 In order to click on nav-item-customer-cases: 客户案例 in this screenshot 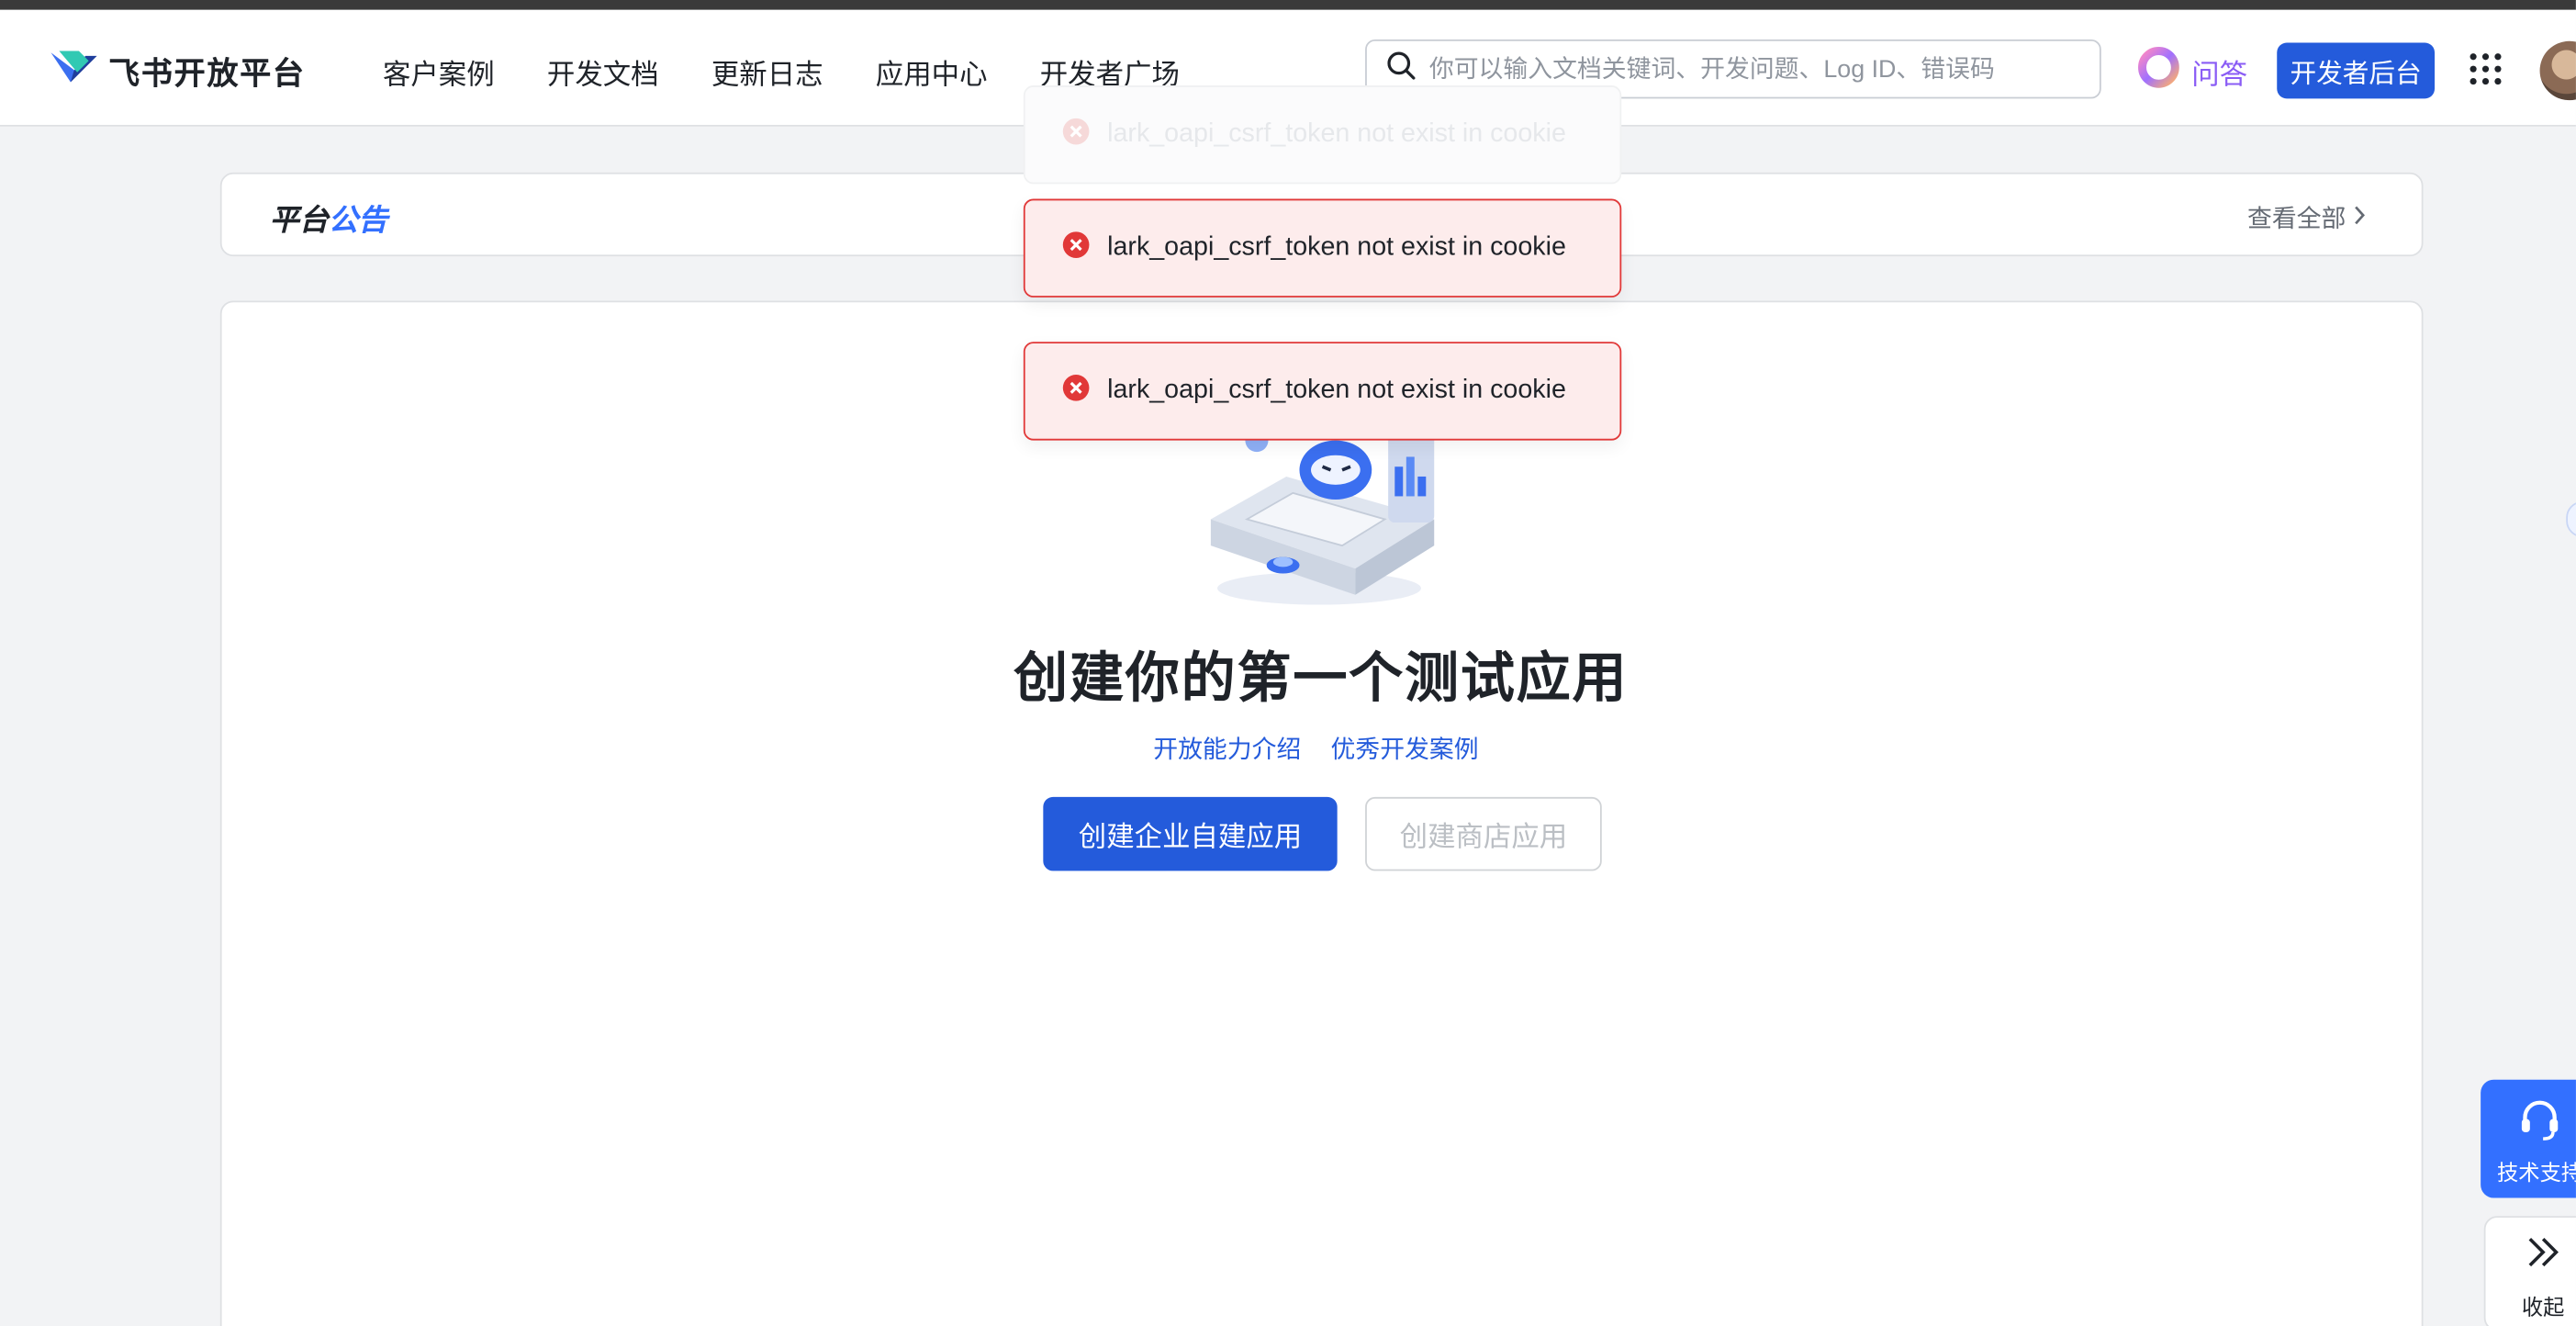, I will do `click(439, 71)`.